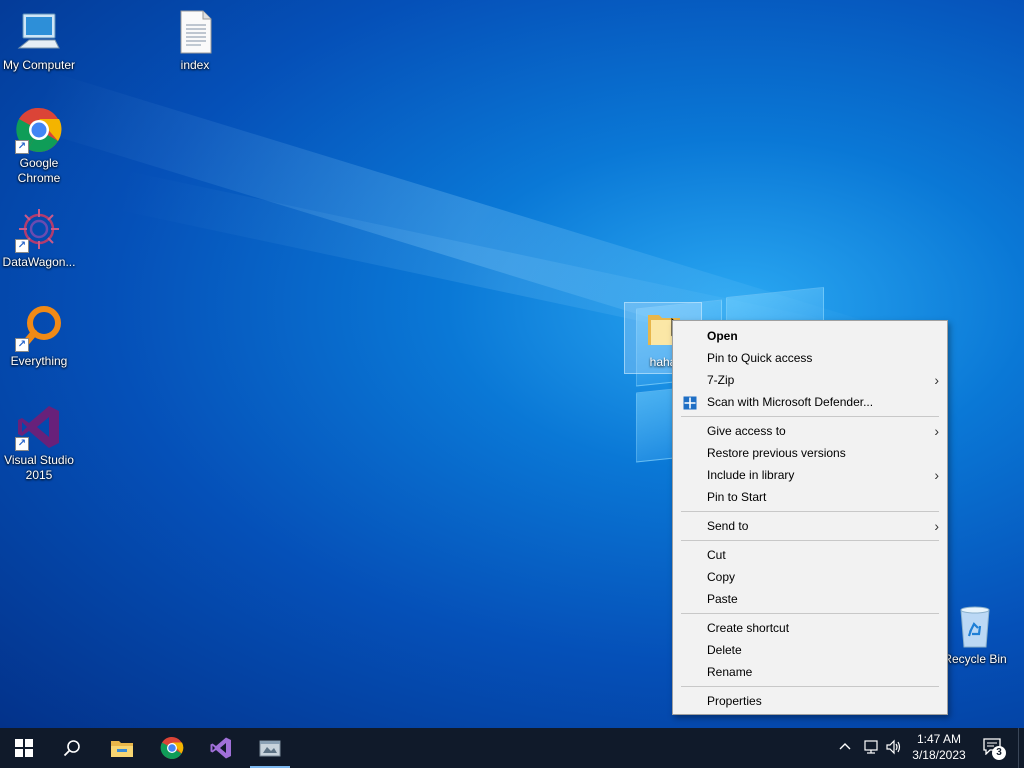  Describe the element at coordinates (939, 739) in the screenshot. I see `clock-time: 1:47 AM` at that location.